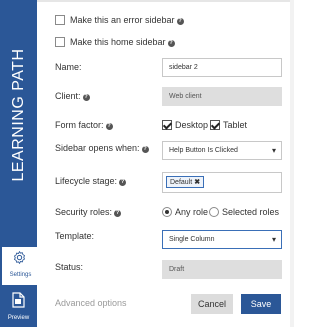 The width and height of the screenshot is (320, 327). I want to click on lifecycle-label-row: Lifecycle stage:?, so click(91, 181).